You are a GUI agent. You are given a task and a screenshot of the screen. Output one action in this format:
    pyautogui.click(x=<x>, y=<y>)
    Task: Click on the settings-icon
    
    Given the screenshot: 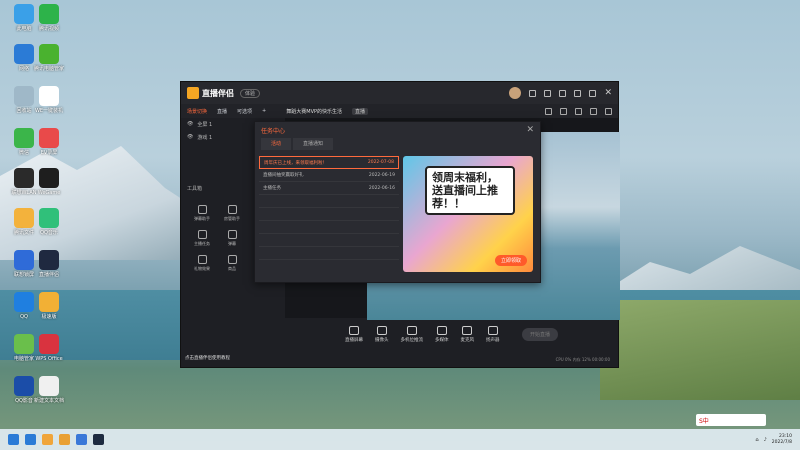 What is the action you would take?
    pyautogui.click(x=593, y=111)
    